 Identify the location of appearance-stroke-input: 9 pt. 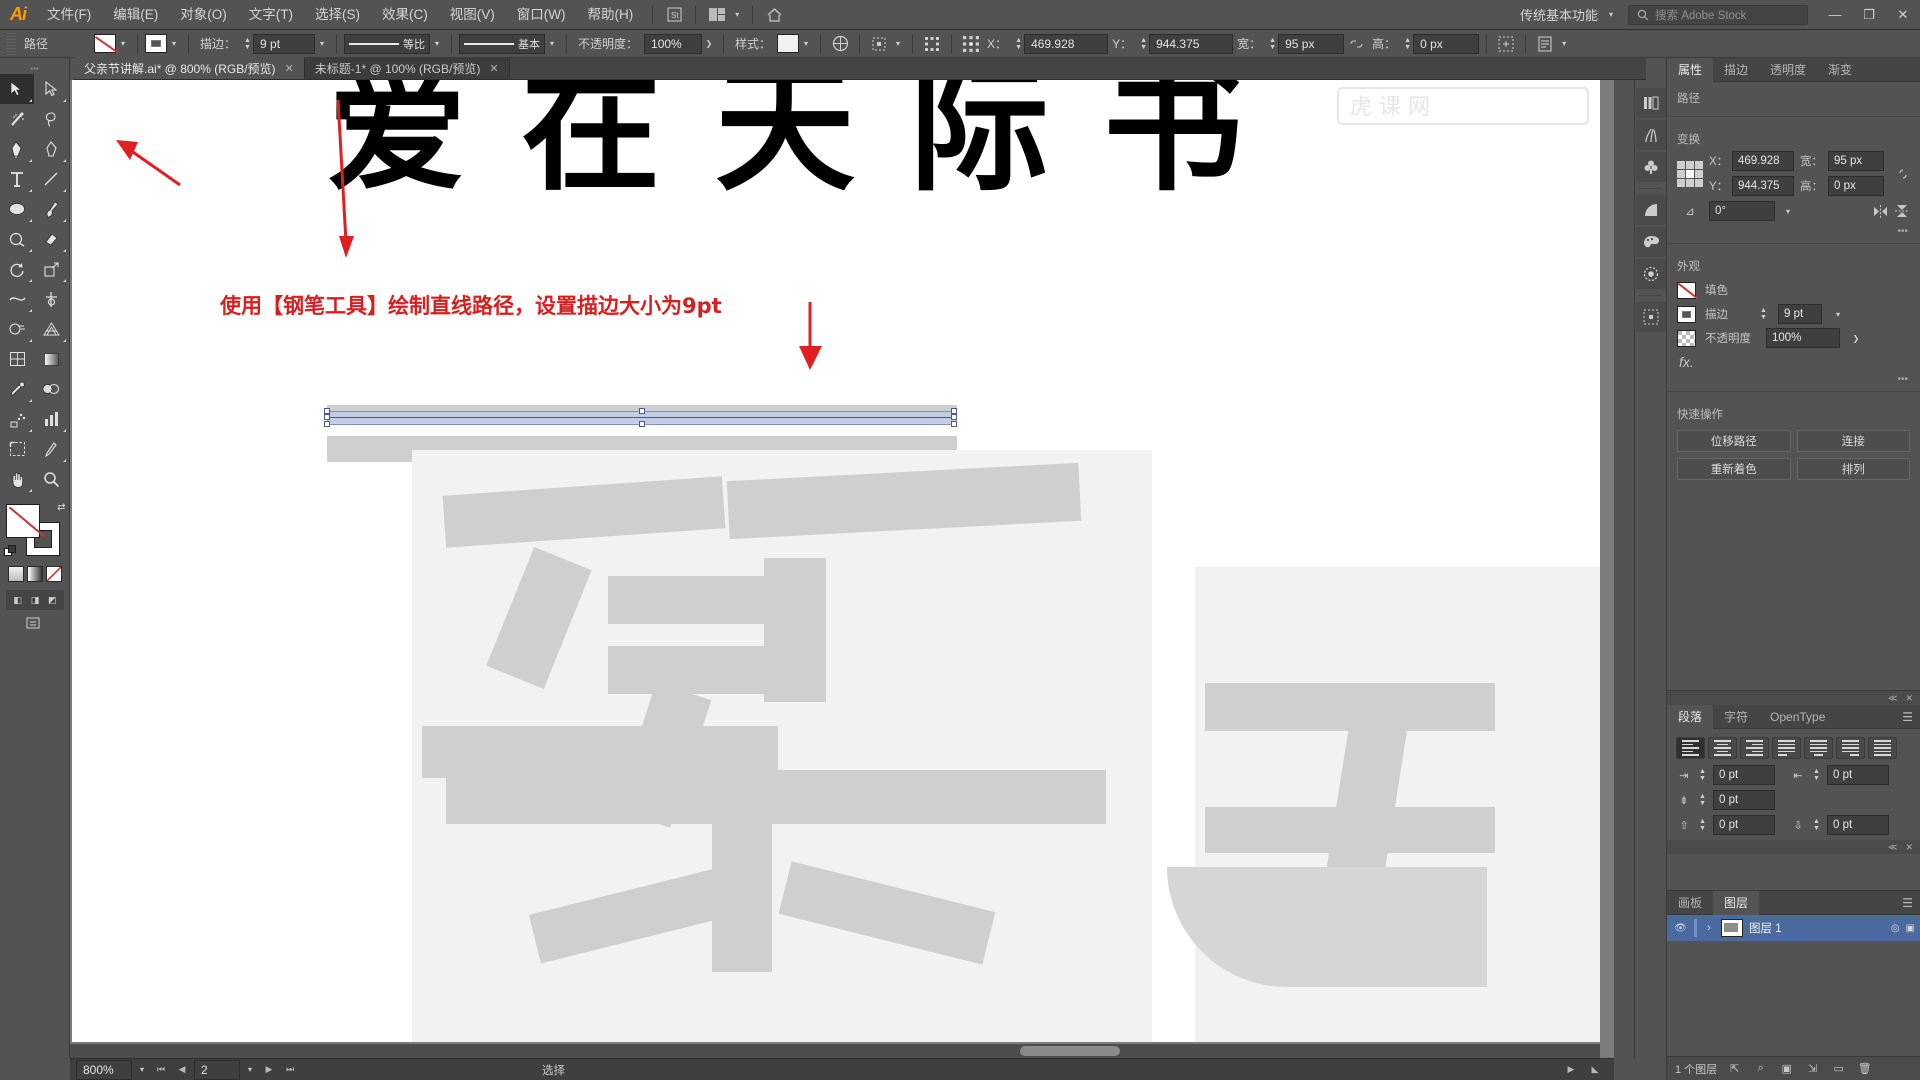
(1800, 314).